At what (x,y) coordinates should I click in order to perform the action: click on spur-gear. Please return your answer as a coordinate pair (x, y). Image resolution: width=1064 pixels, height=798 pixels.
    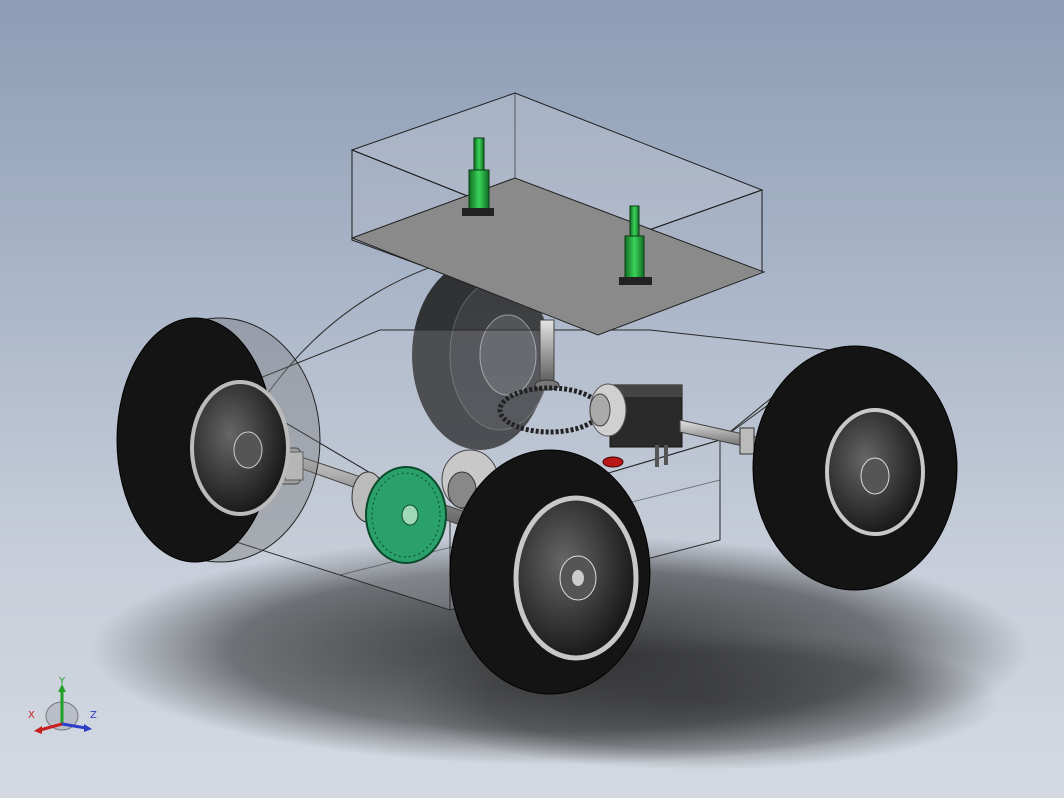
    Looking at the image, I should click on (406, 515).